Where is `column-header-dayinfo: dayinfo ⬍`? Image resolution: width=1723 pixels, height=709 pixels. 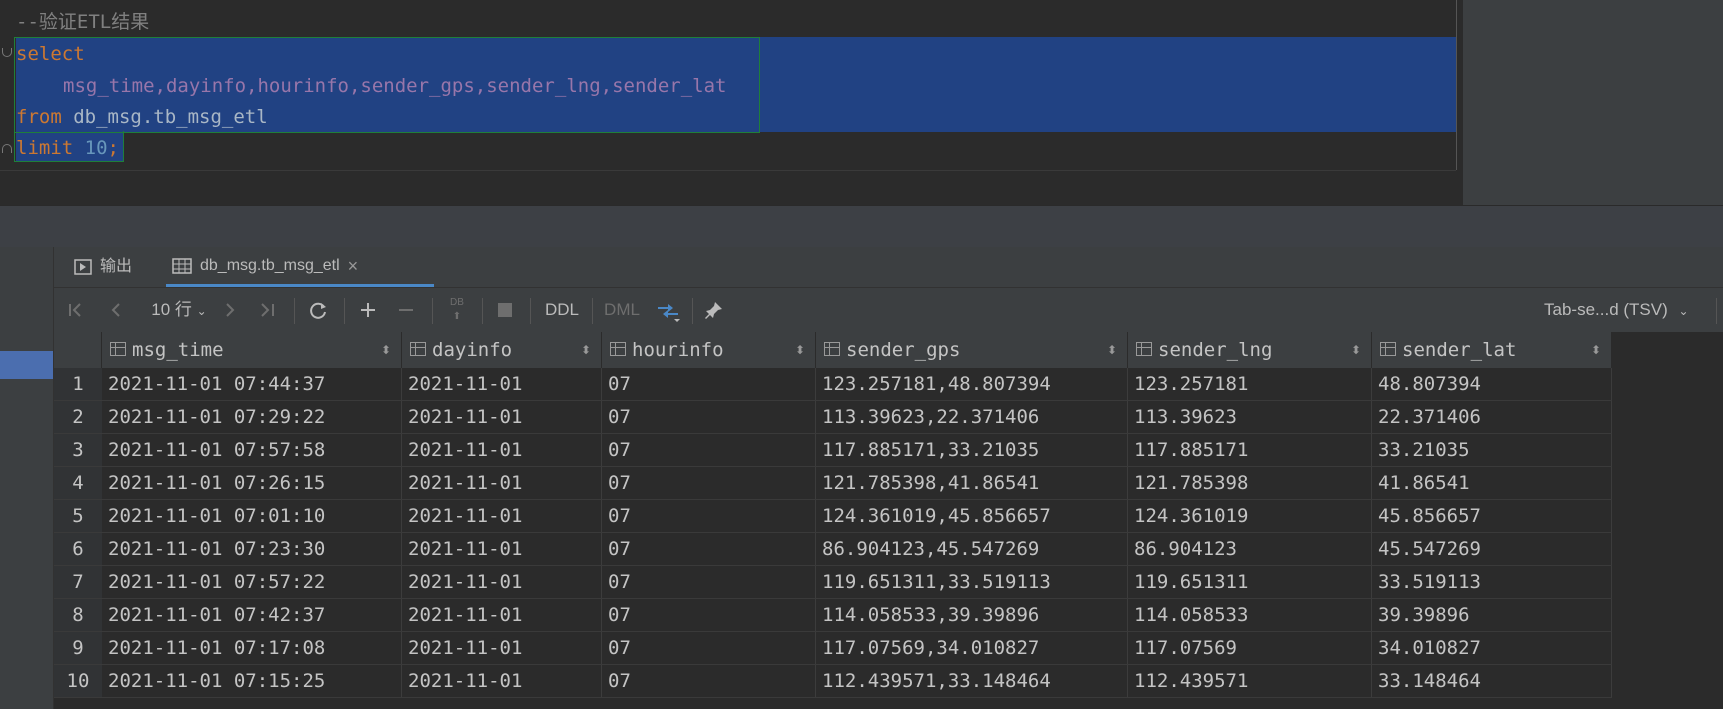
column-header-dayinfo: dayinfo ⬍ is located at coordinates (502, 350).